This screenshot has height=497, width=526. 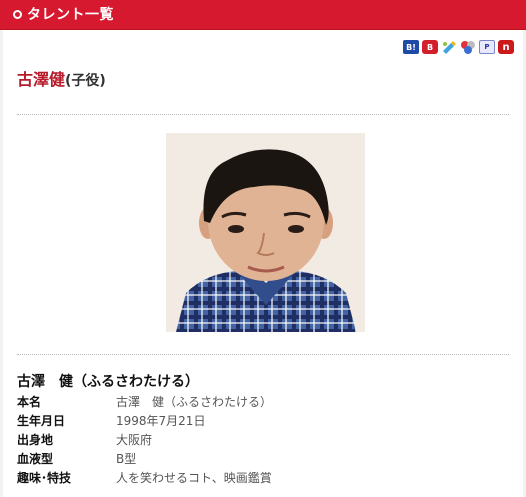 I want to click on delicious-icon, so click(x=468, y=47).